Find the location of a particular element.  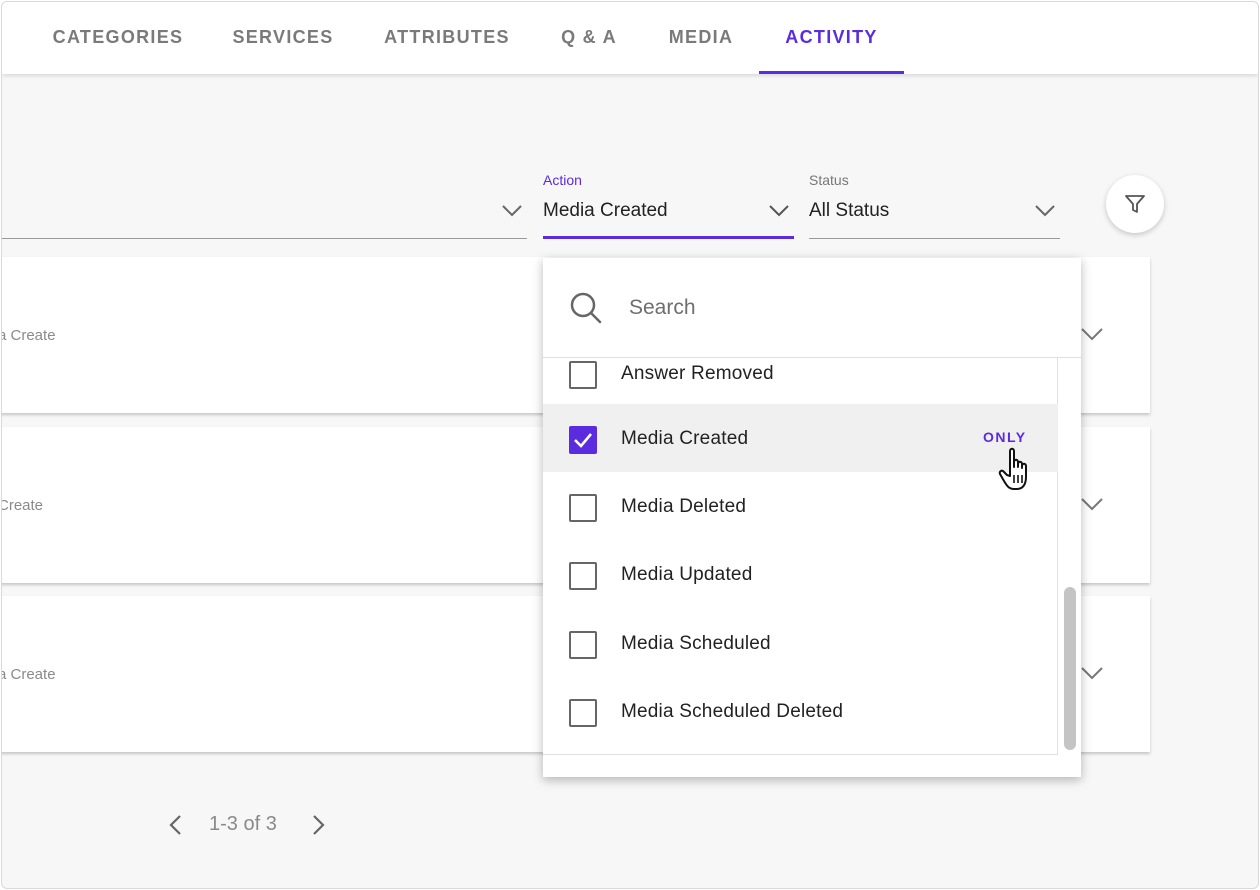

option-label: Media Scheduled is located at coordinates (696, 643).